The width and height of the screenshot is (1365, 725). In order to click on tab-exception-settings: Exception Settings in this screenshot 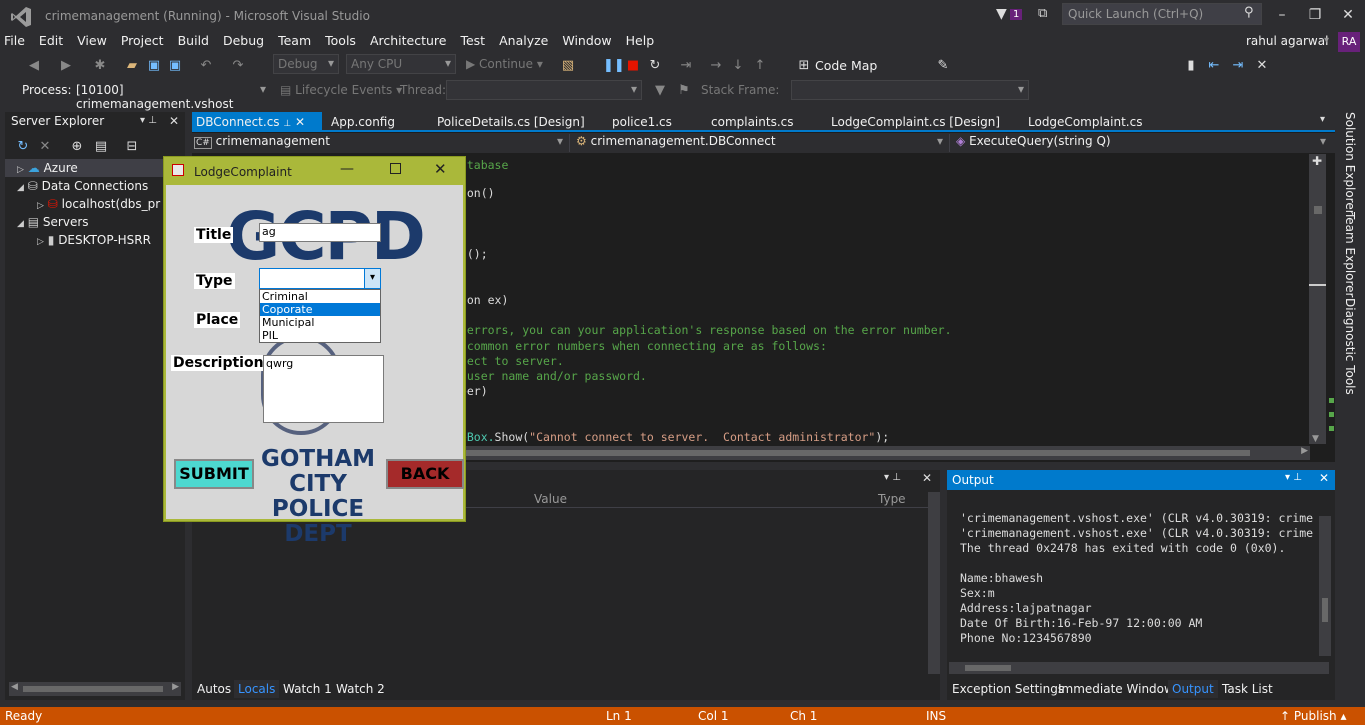, I will do `click(1008, 689)`.